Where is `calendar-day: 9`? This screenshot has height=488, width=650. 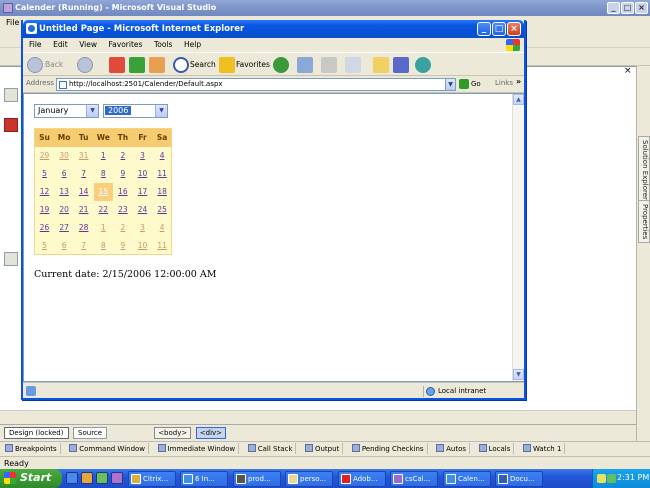 calendar-day: 9 is located at coordinates (122, 174).